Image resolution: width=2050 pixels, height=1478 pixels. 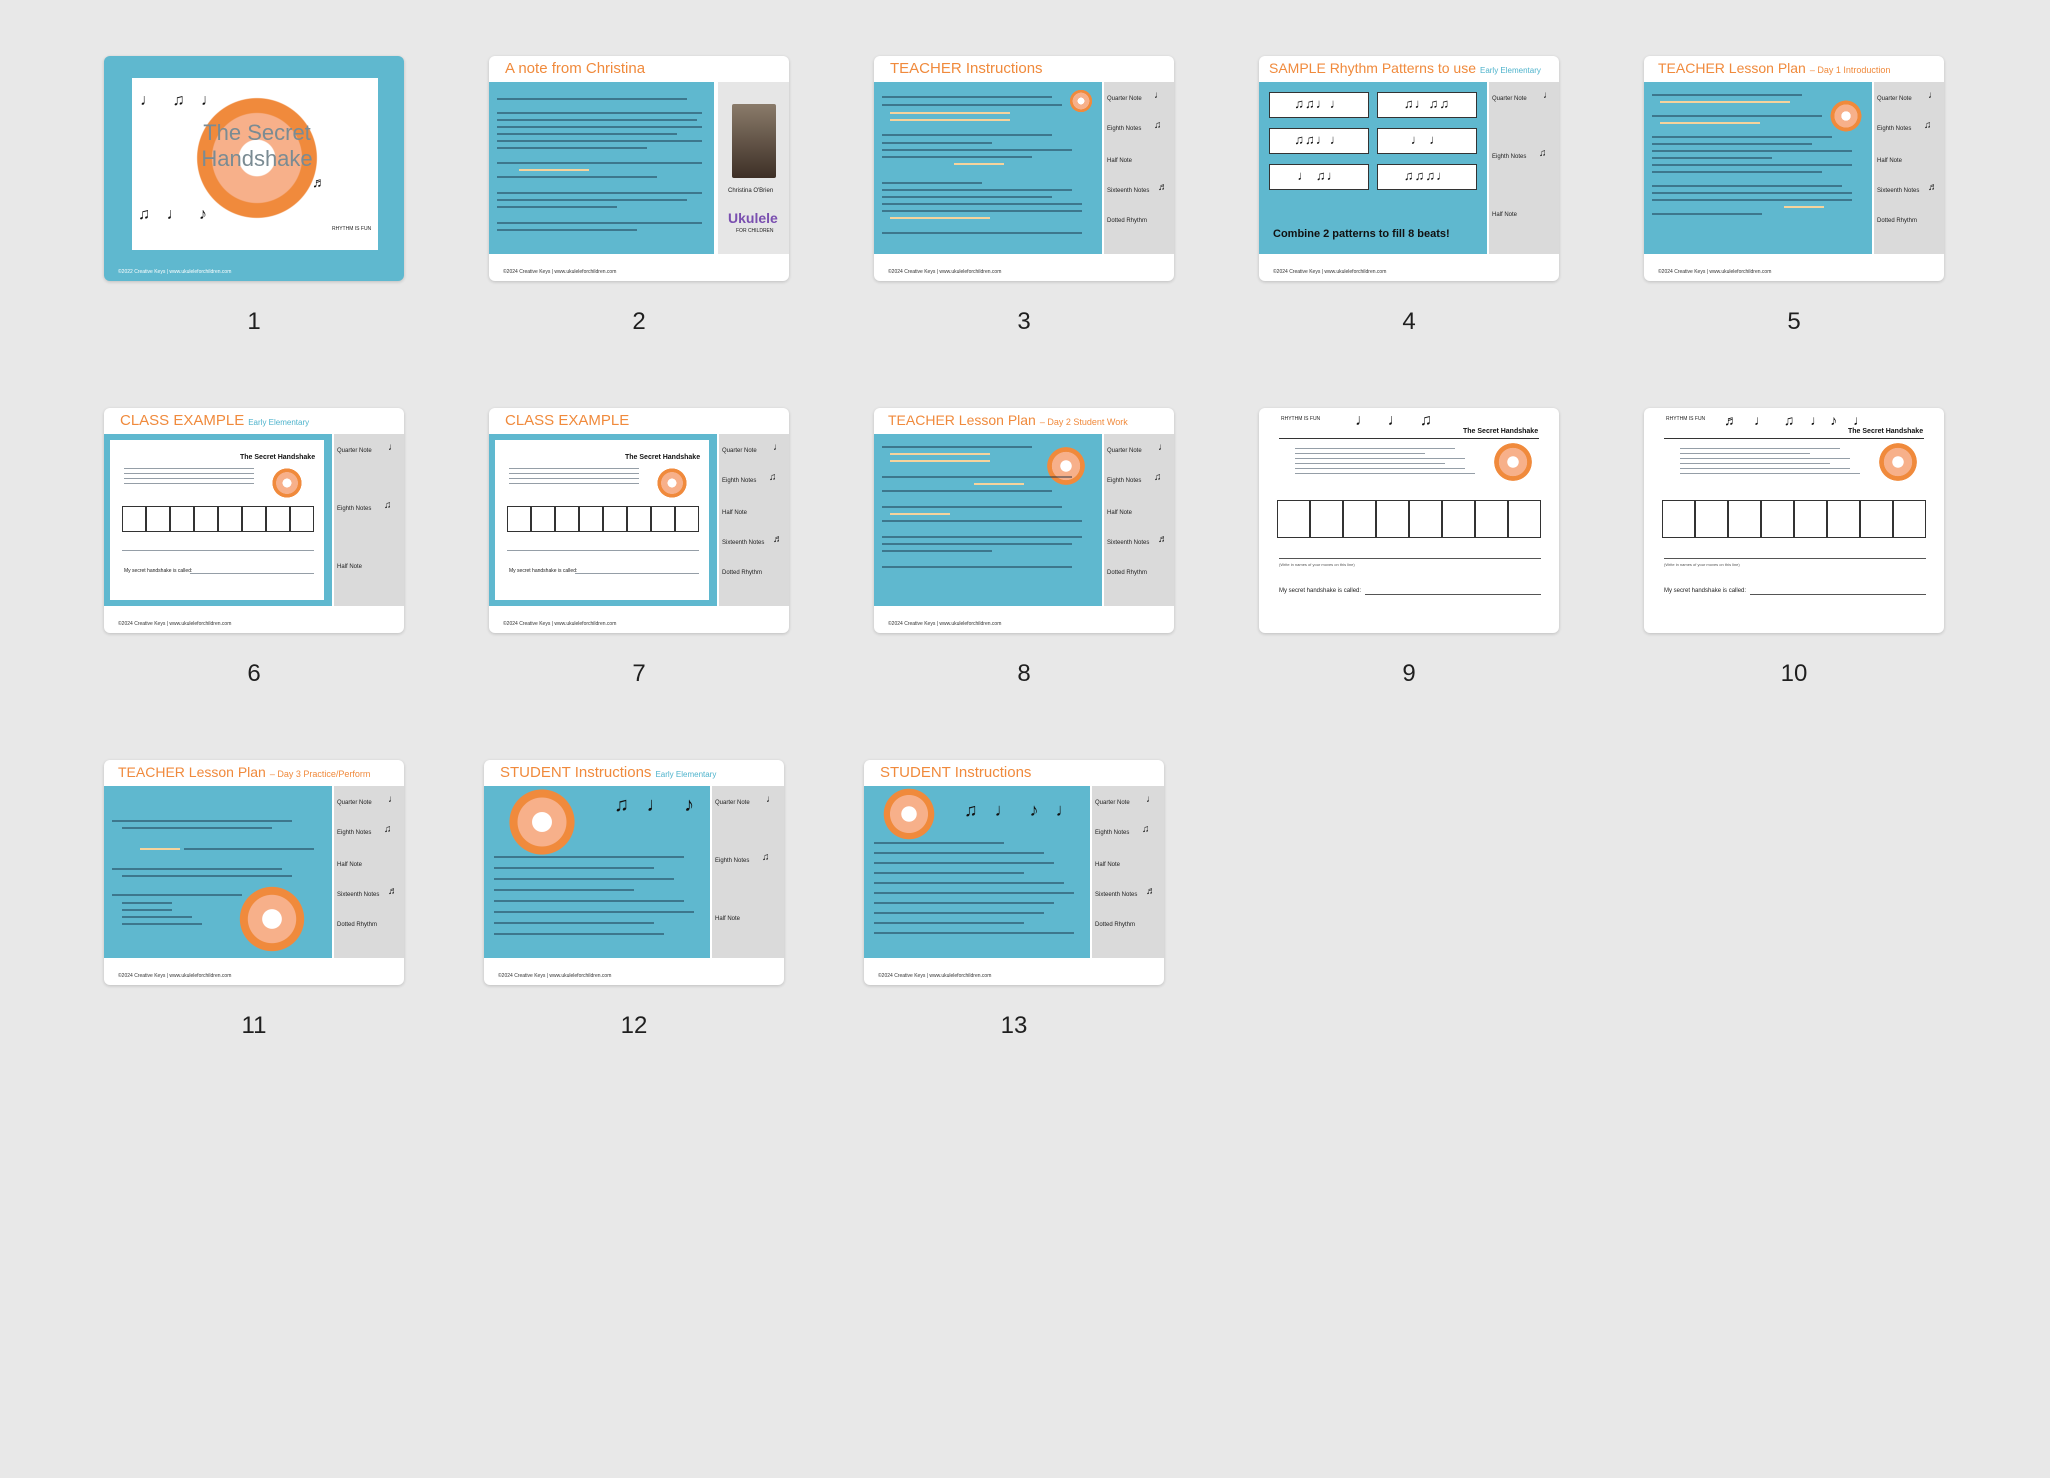 What do you see at coordinates (1319, 177) in the screenshot?
I see `rhythm-pattern: ♩ ♫♩` at bounding box center [1319, 177].